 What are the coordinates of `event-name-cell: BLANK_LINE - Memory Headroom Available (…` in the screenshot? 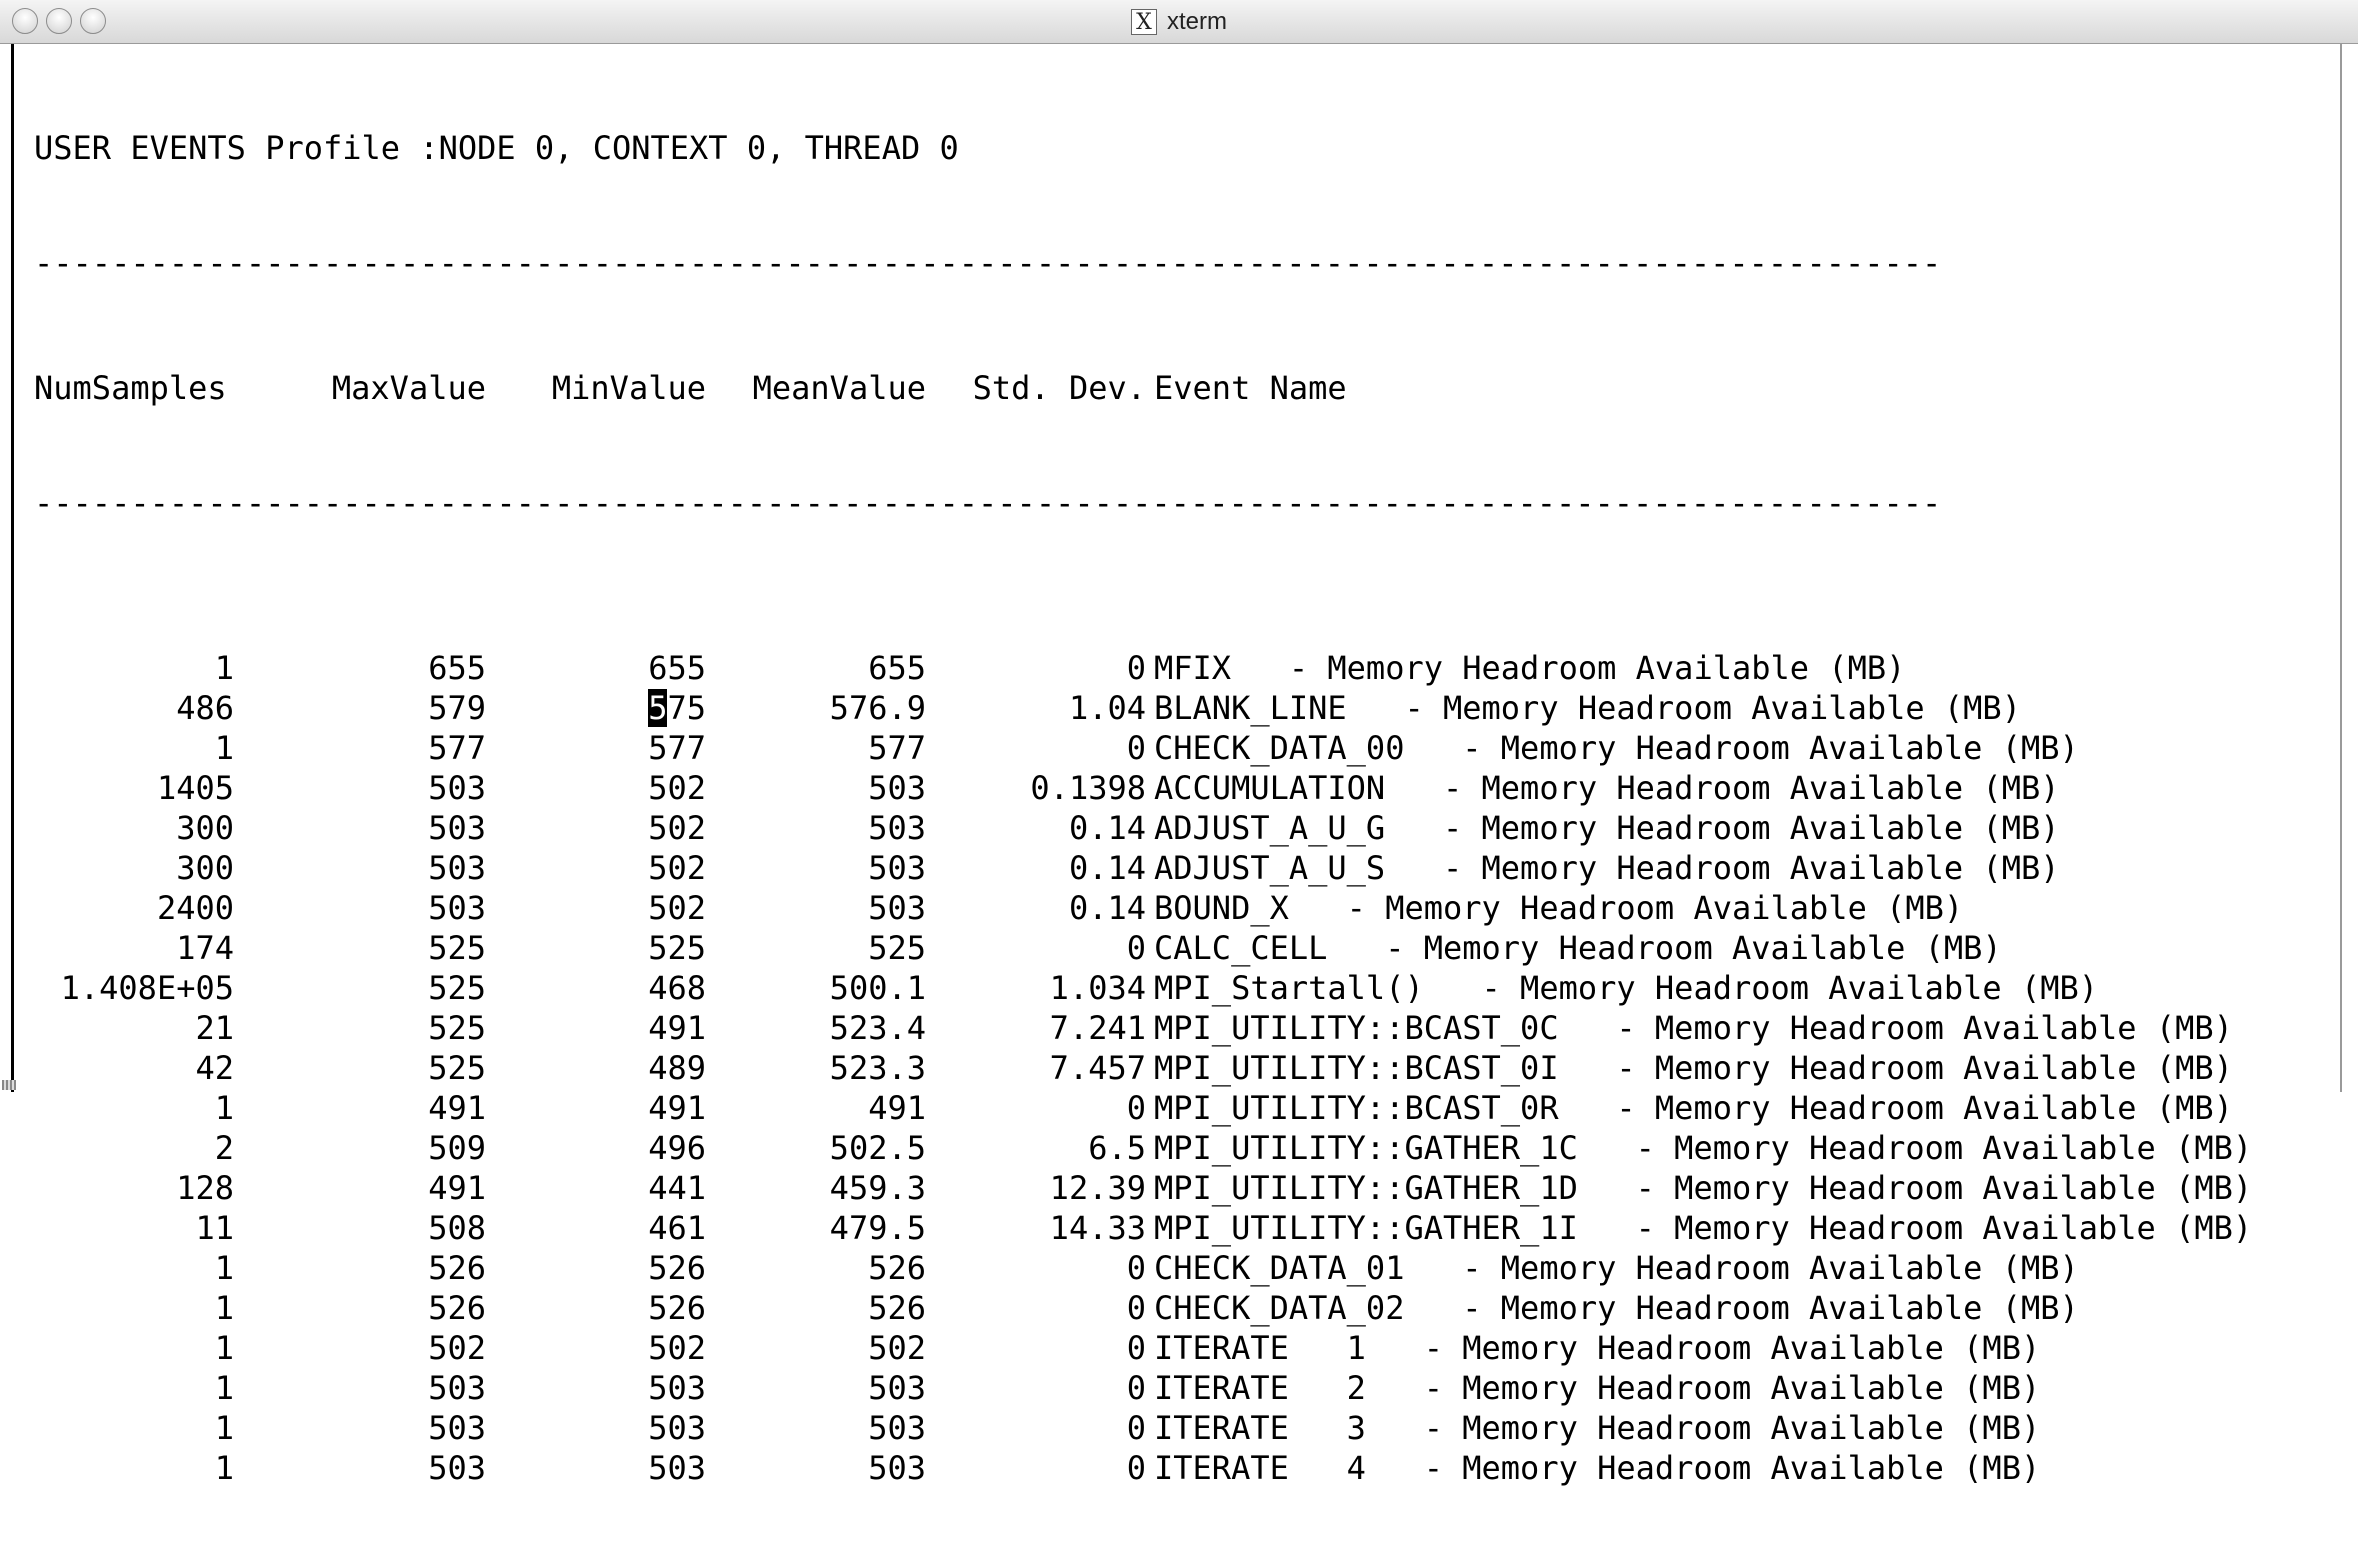 It's located at (1587, 708).